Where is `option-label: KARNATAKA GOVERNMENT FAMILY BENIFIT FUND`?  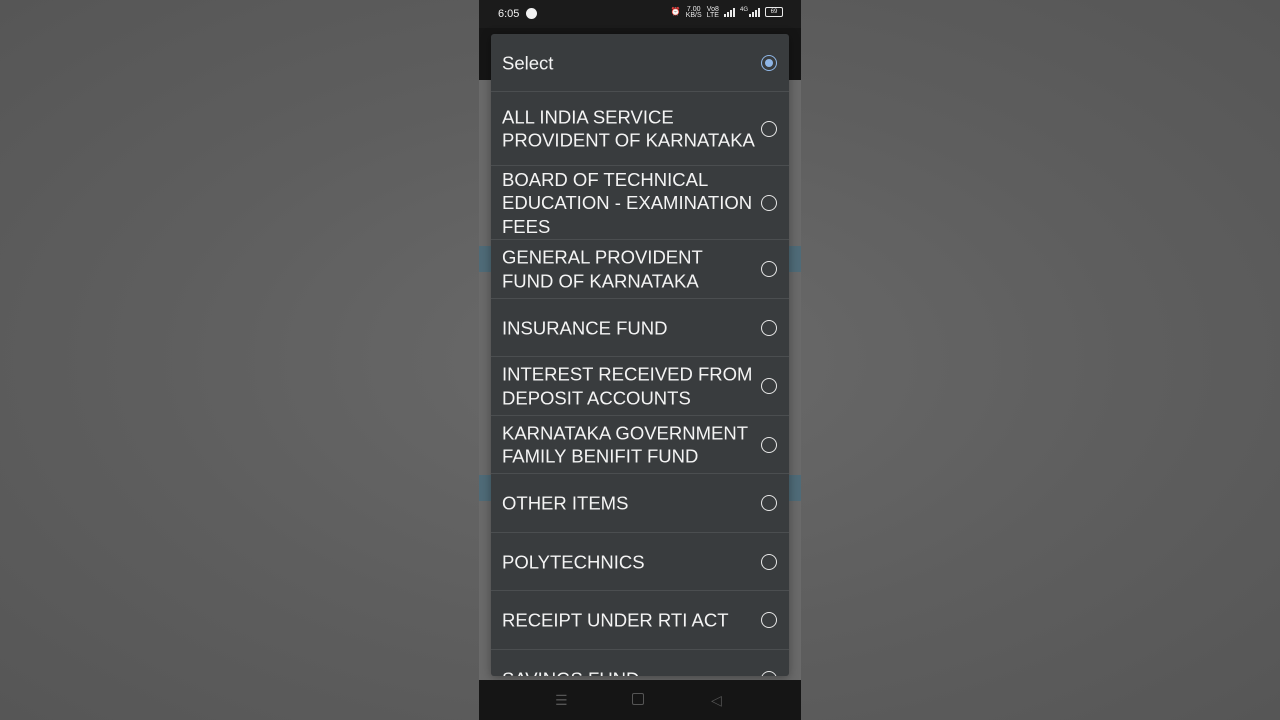 option-label: KARNATAKA GOVERNMENT FAMILY BENIFIT FUND is located at coordinates (625, 444).